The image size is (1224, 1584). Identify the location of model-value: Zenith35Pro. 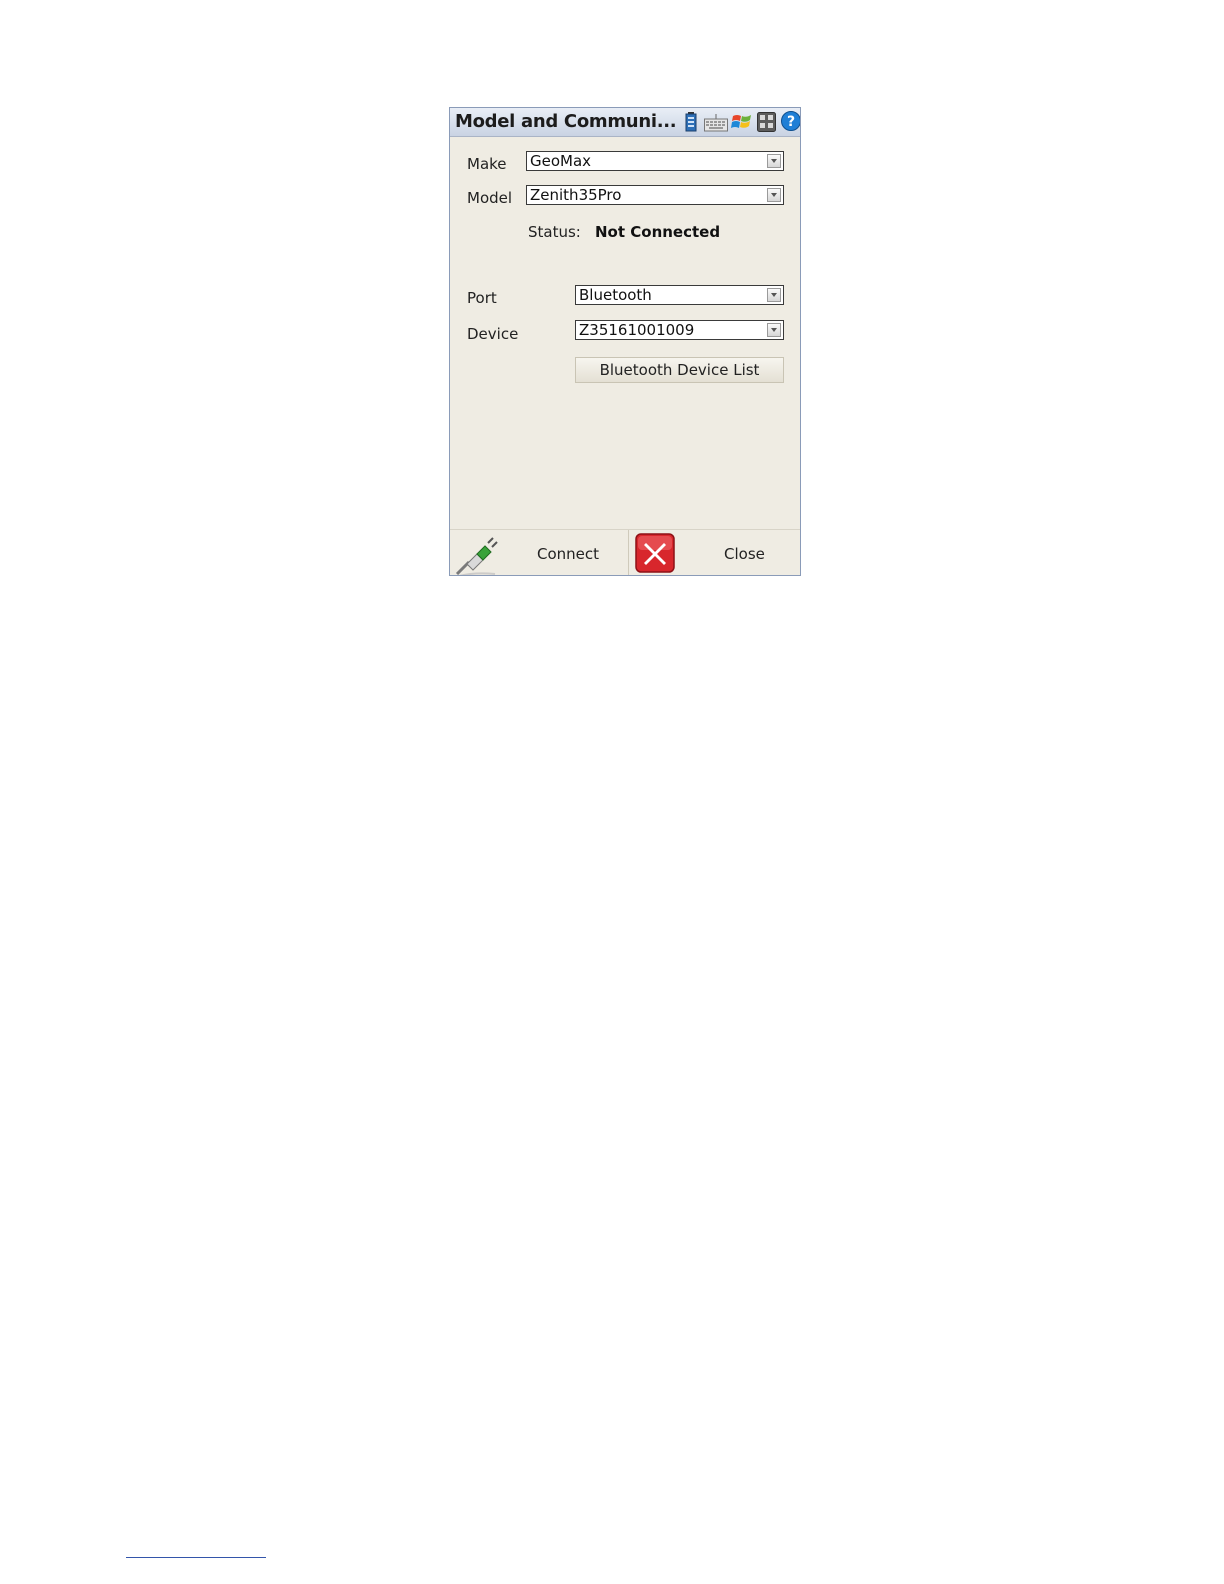
(576, 195).